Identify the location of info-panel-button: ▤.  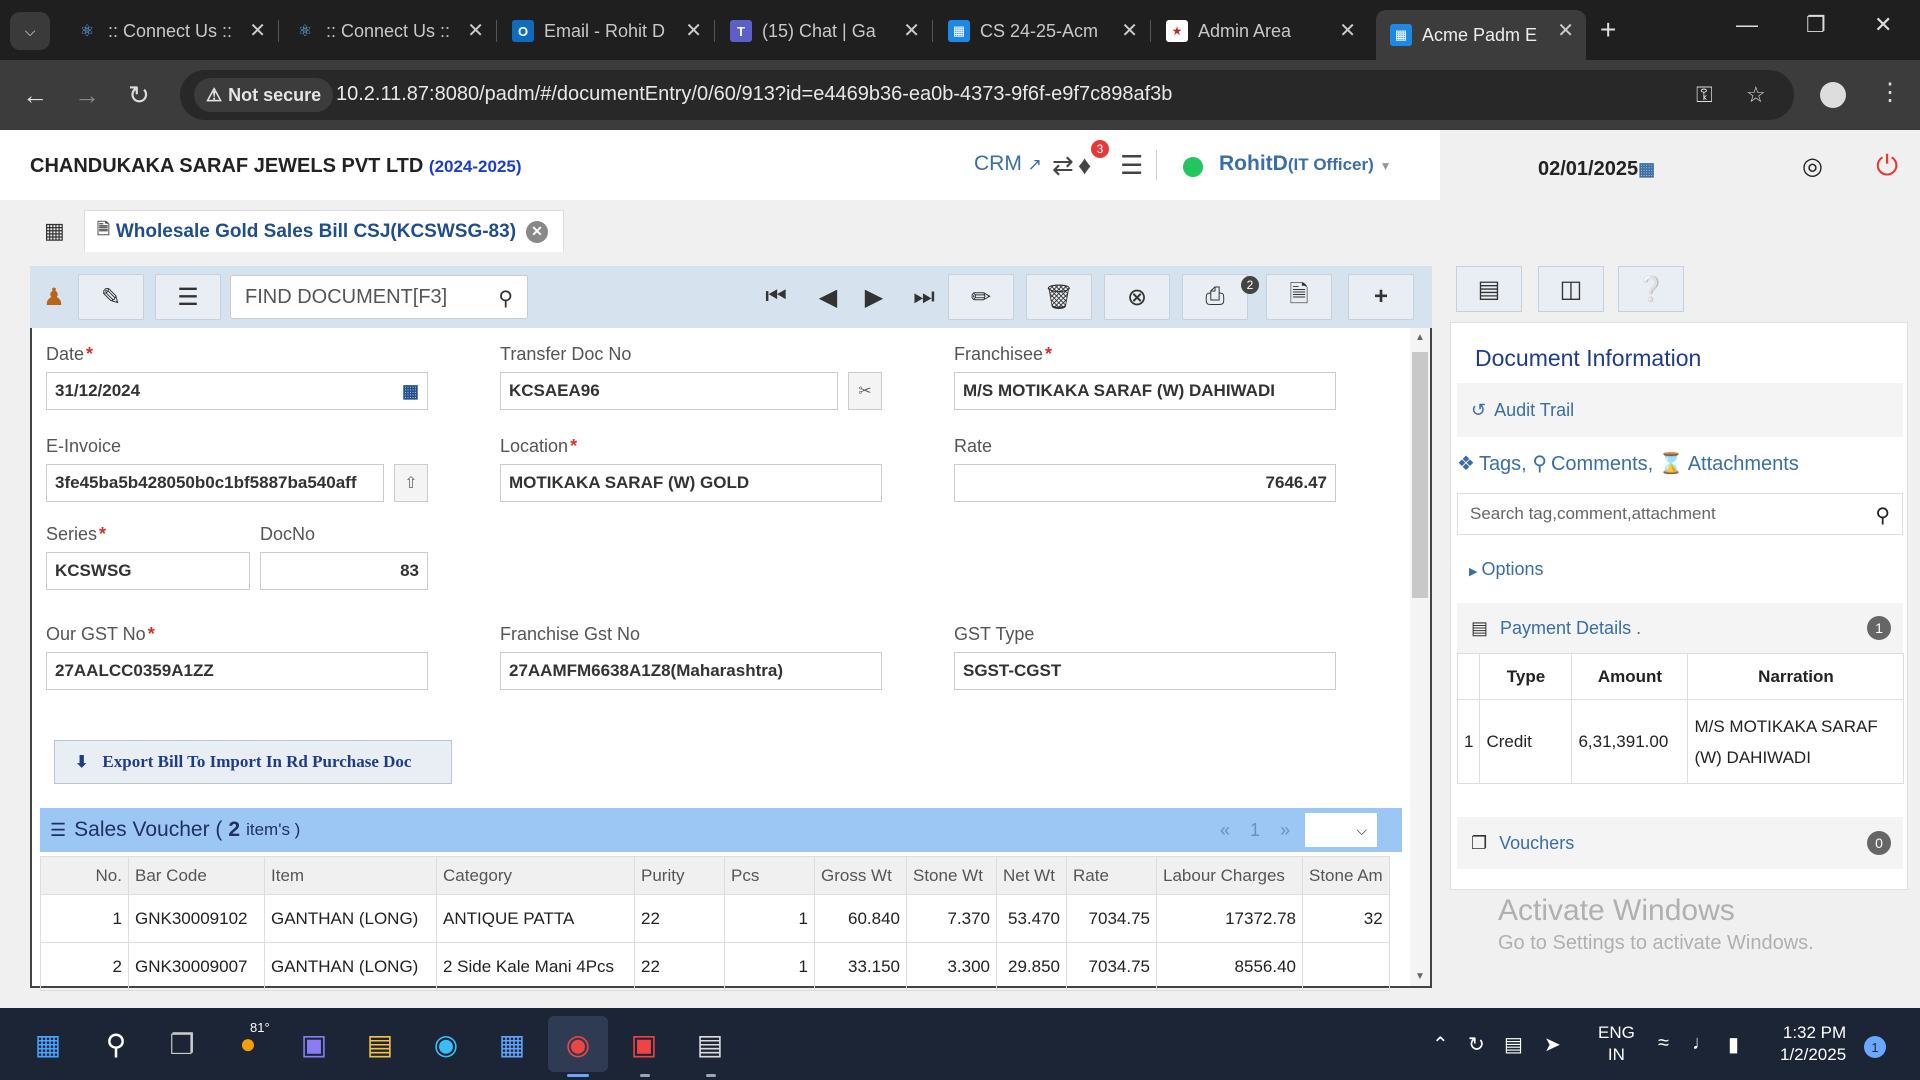
(1489, 289).